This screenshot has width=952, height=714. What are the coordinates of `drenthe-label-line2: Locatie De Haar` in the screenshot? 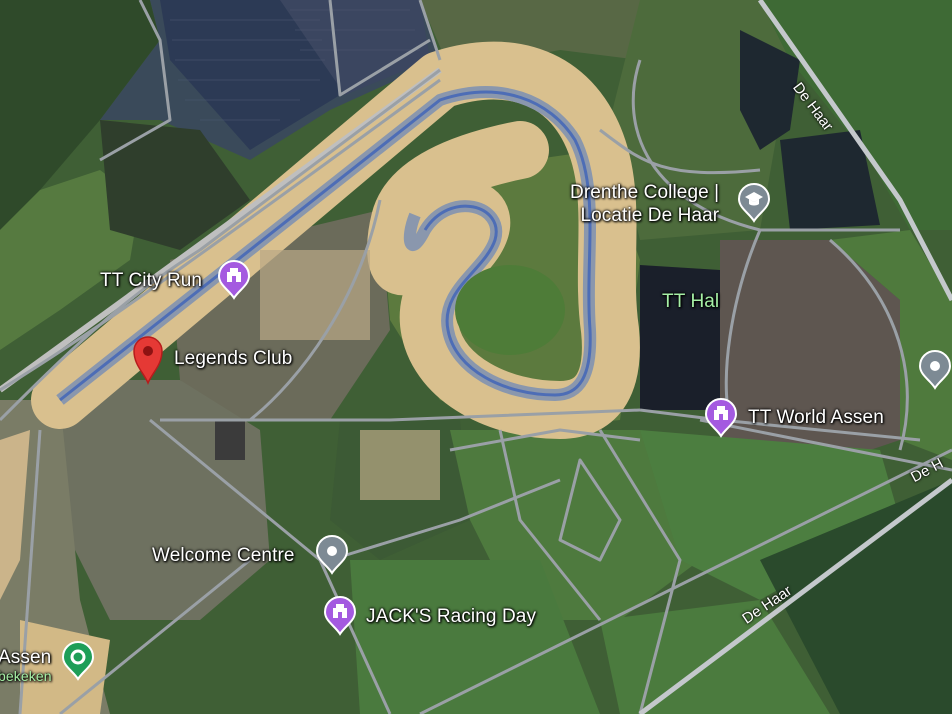 It's located at (650, 215).